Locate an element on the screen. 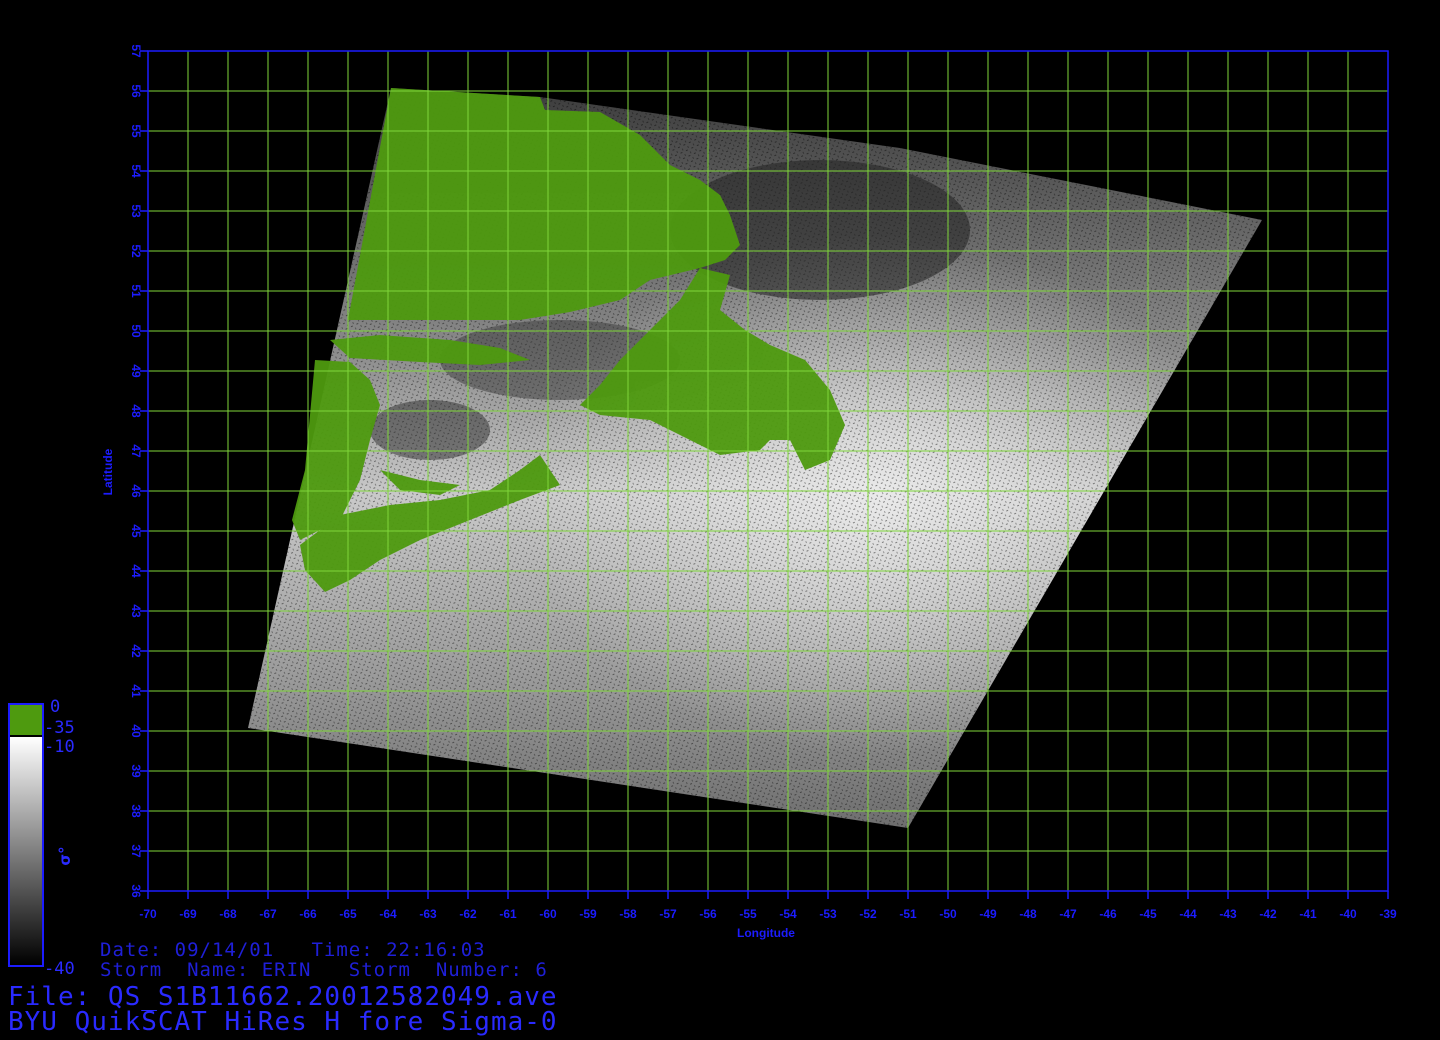 The width and height of the screenshot is (1440, 1040). lon-tick-label: -56 is located at coordinates (708, 914).